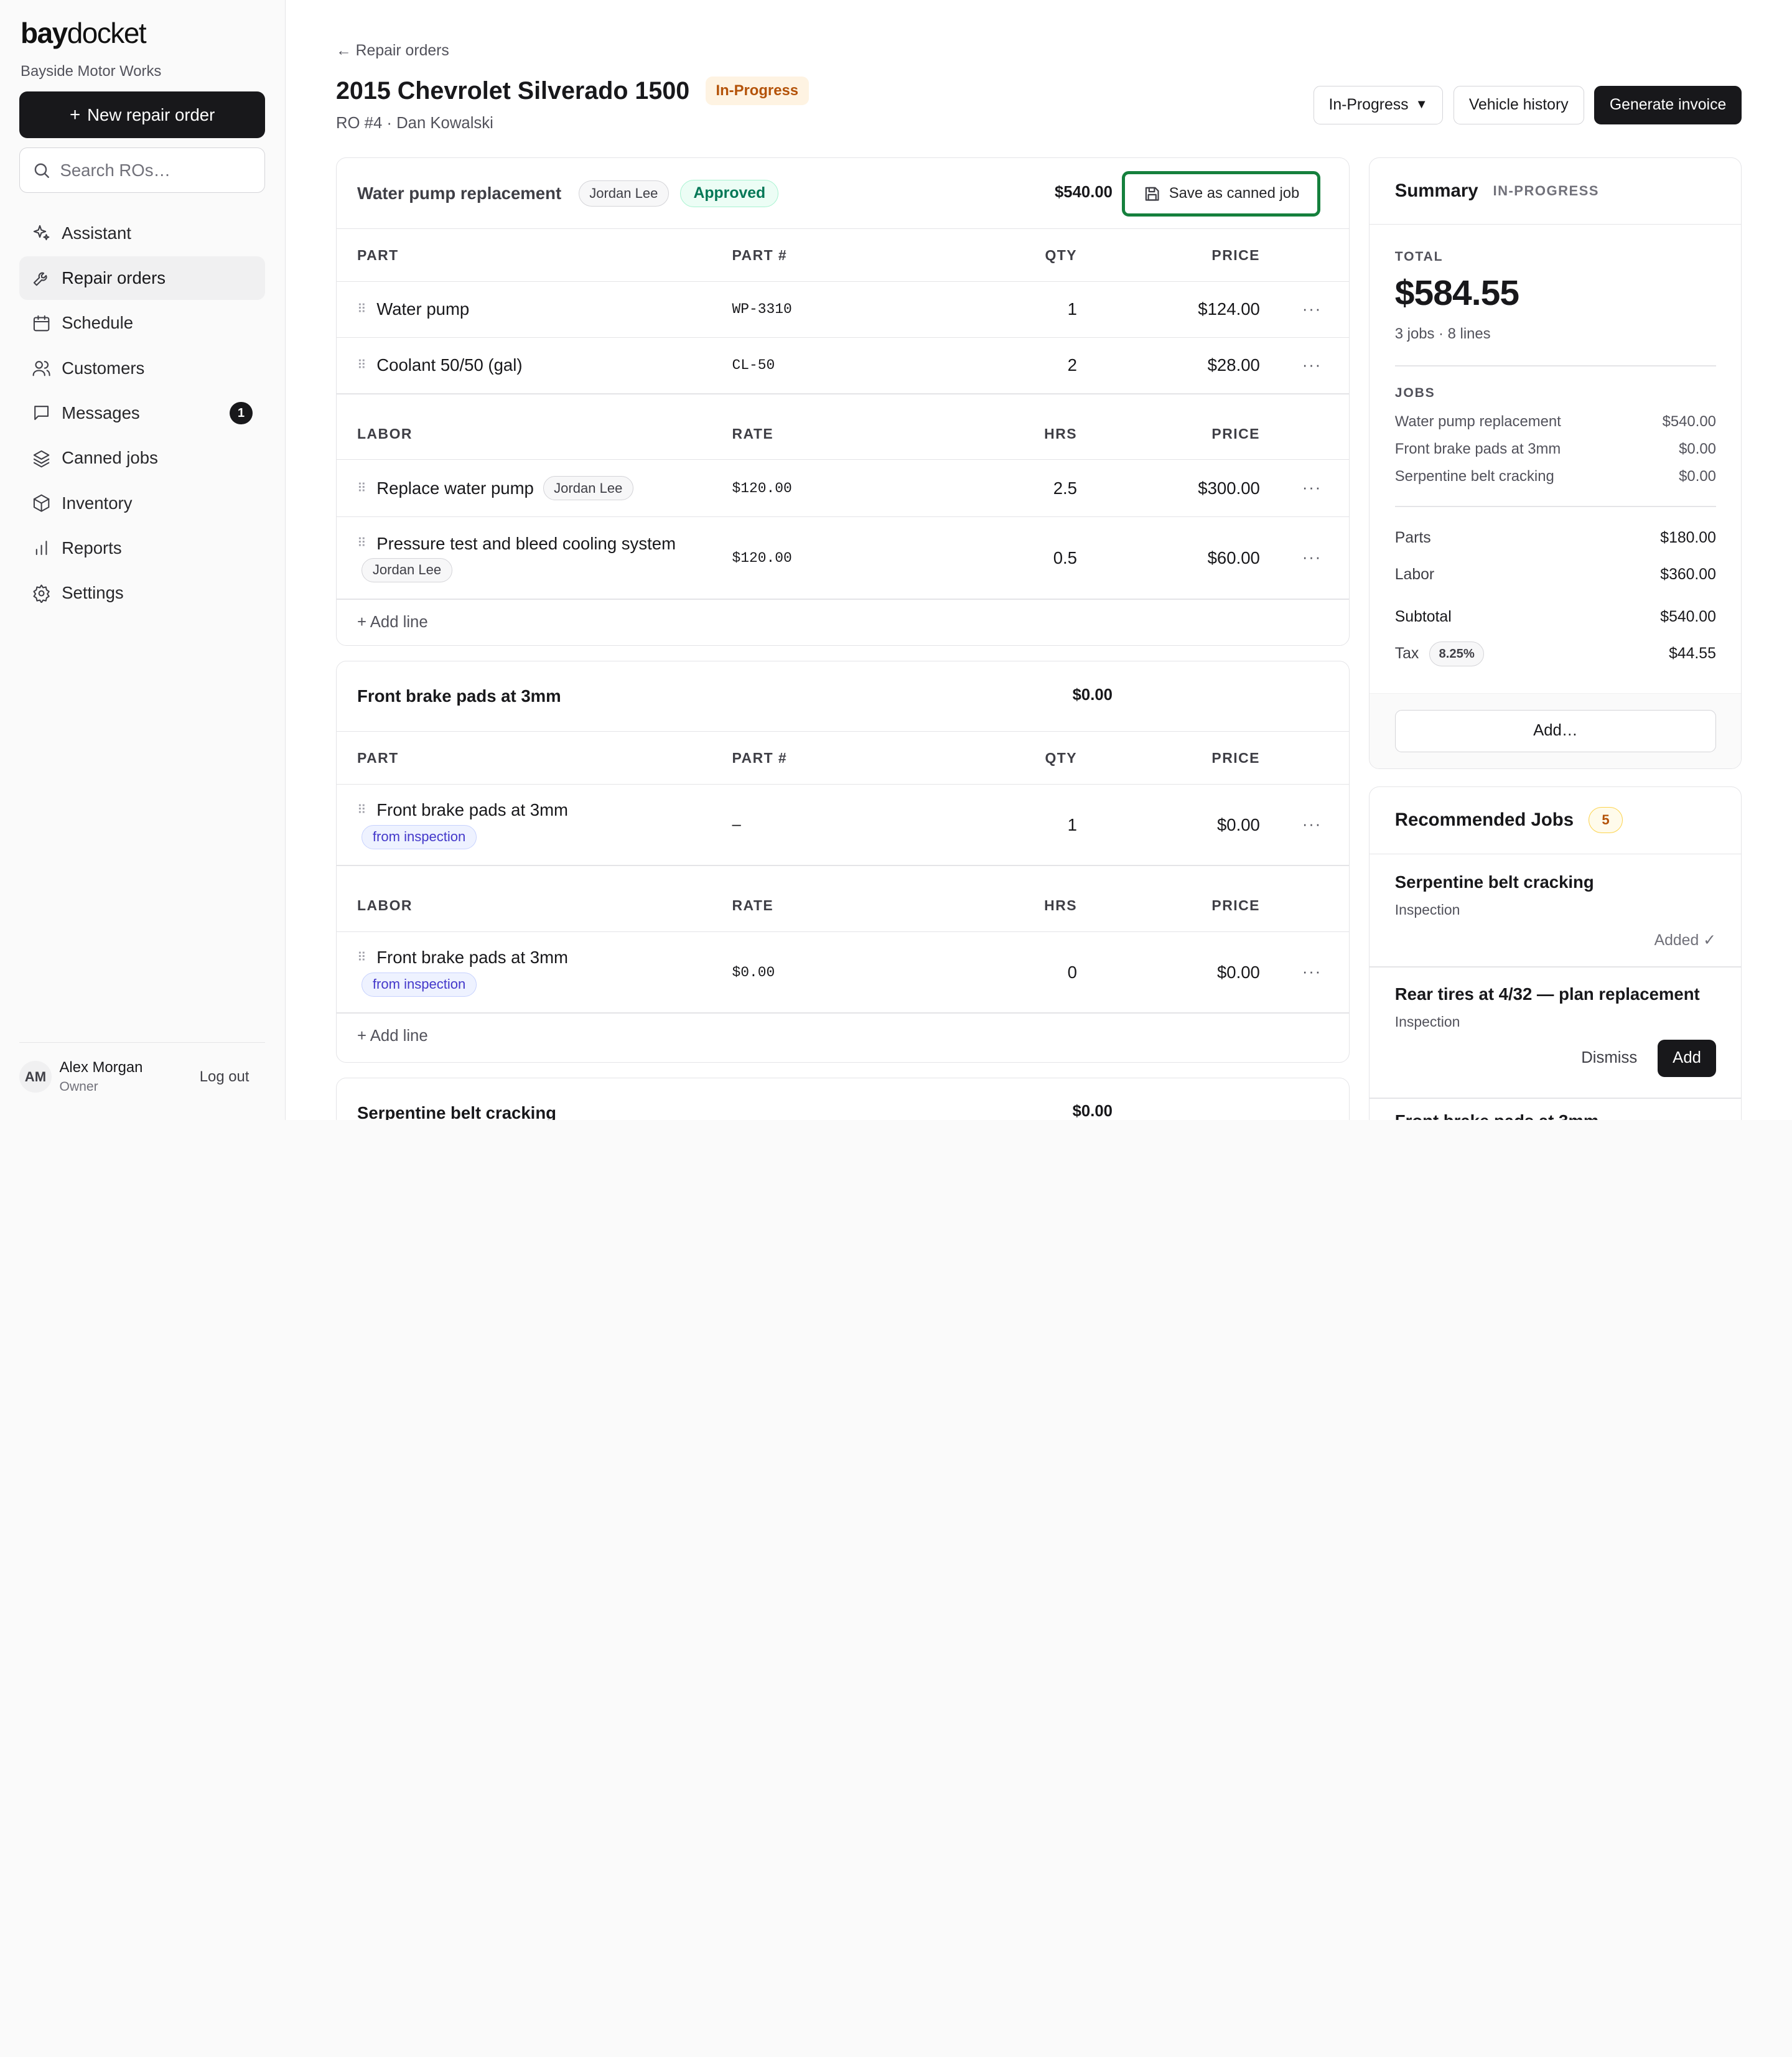 Image resolution: width=1792 pixels, height=2057 pixels. Describe the element at coordinates (1687, 1058) in the screenshot. I see `add-recommended-button: Add` at that location.